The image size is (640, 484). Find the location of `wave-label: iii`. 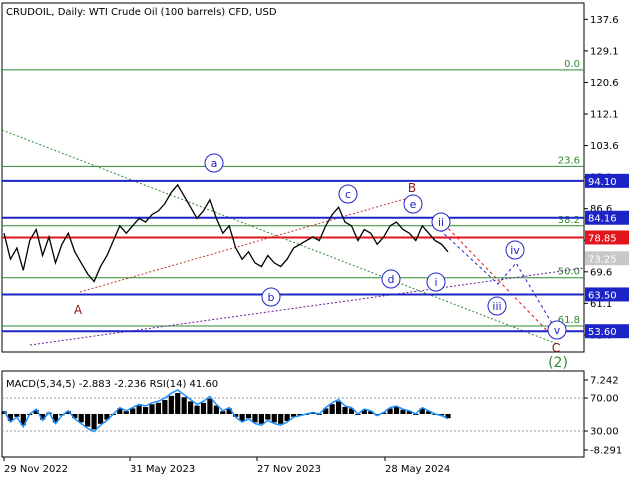

wave-label: iii is located at coordinates (496, 306).